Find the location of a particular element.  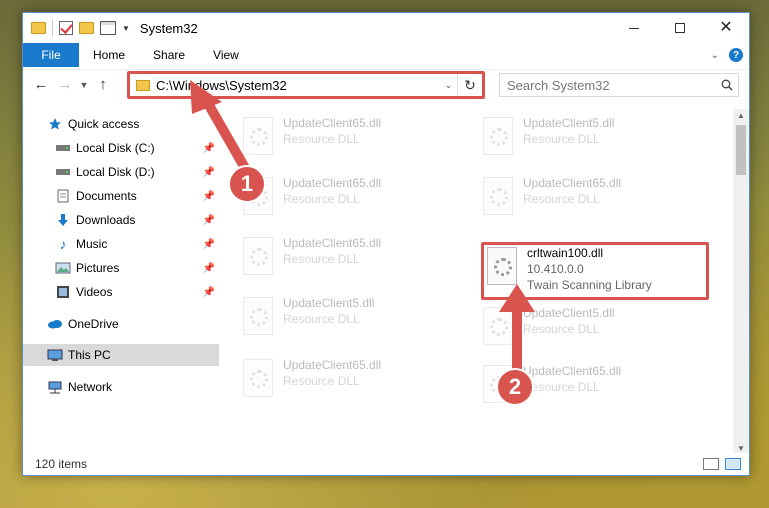

close-icon: ✕ is located at coordinates (726, 27).